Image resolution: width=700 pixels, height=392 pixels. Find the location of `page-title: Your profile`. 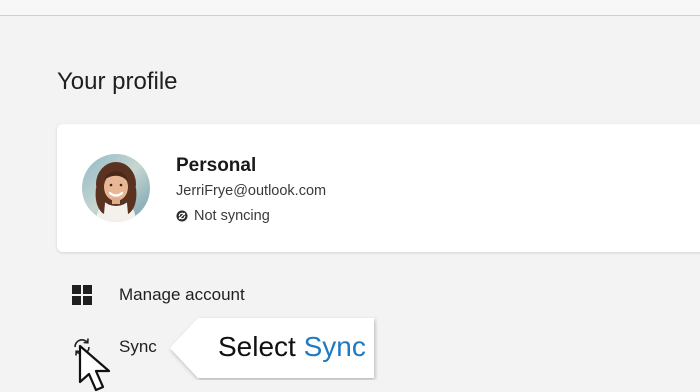

page-title: Your profile is located at coordinates (117, 81).